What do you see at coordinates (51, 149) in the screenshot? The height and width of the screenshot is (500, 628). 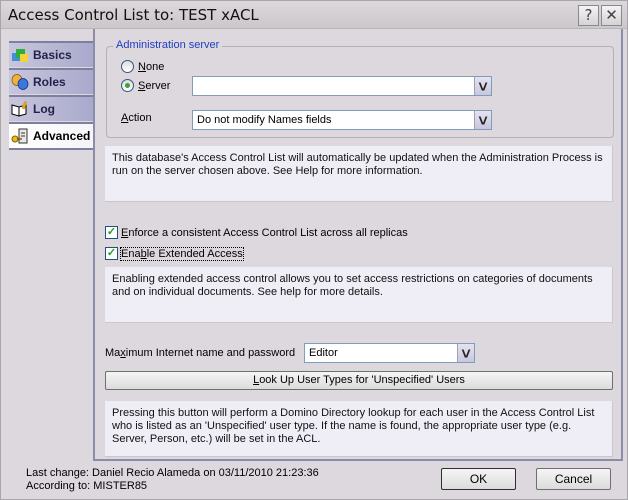 I see `tabs-divider` at bounding box center [51, 149].